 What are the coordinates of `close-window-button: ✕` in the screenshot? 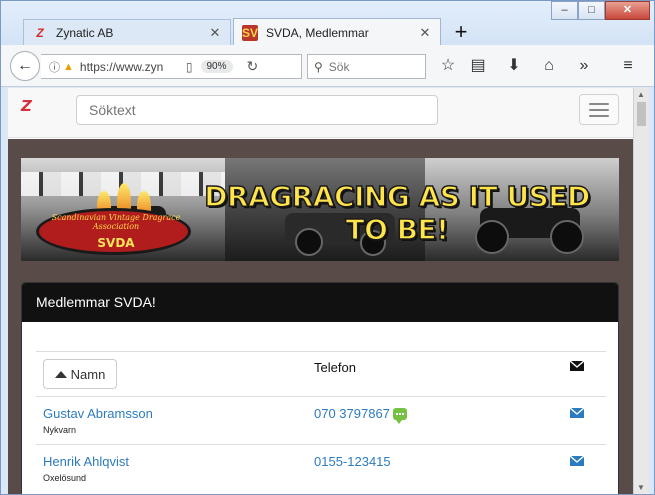 It's located at (627, 10).